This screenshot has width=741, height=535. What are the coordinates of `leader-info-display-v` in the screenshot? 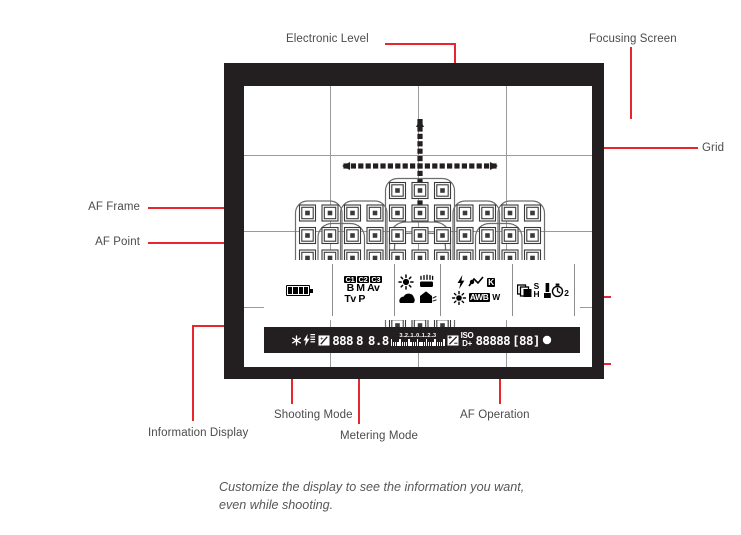 It's located at (193, 373).